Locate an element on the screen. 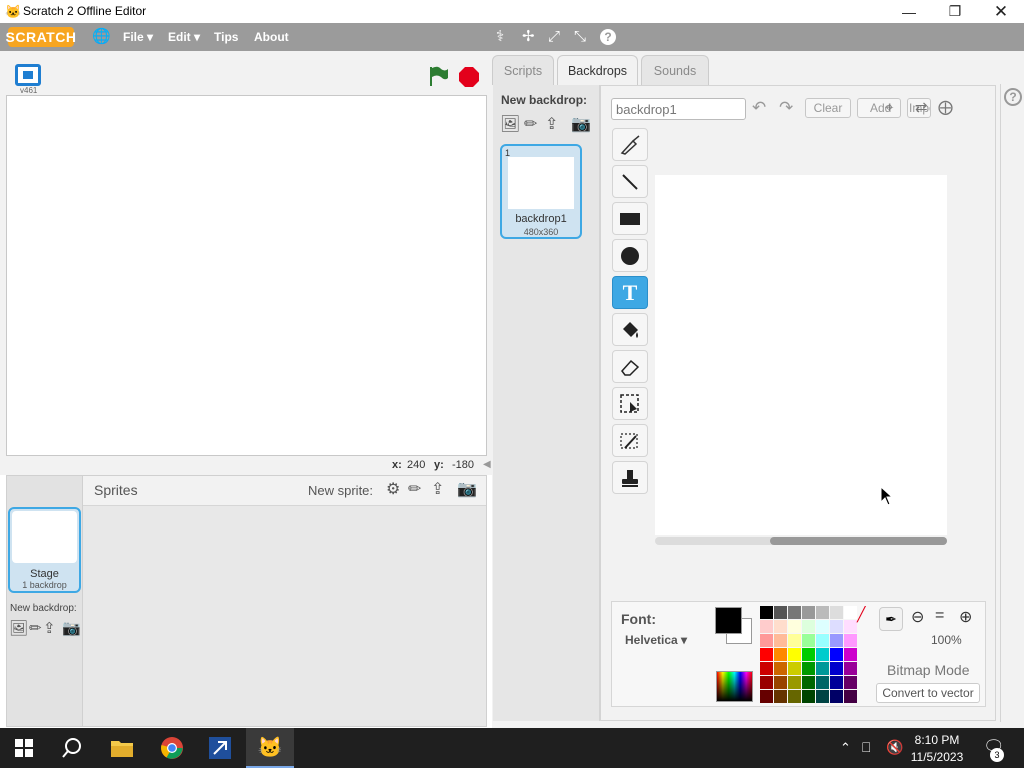 The height and width of the screenshot is (768, 1024). zoom-out-icon: ⊖ is located at coordinates (917, 617).